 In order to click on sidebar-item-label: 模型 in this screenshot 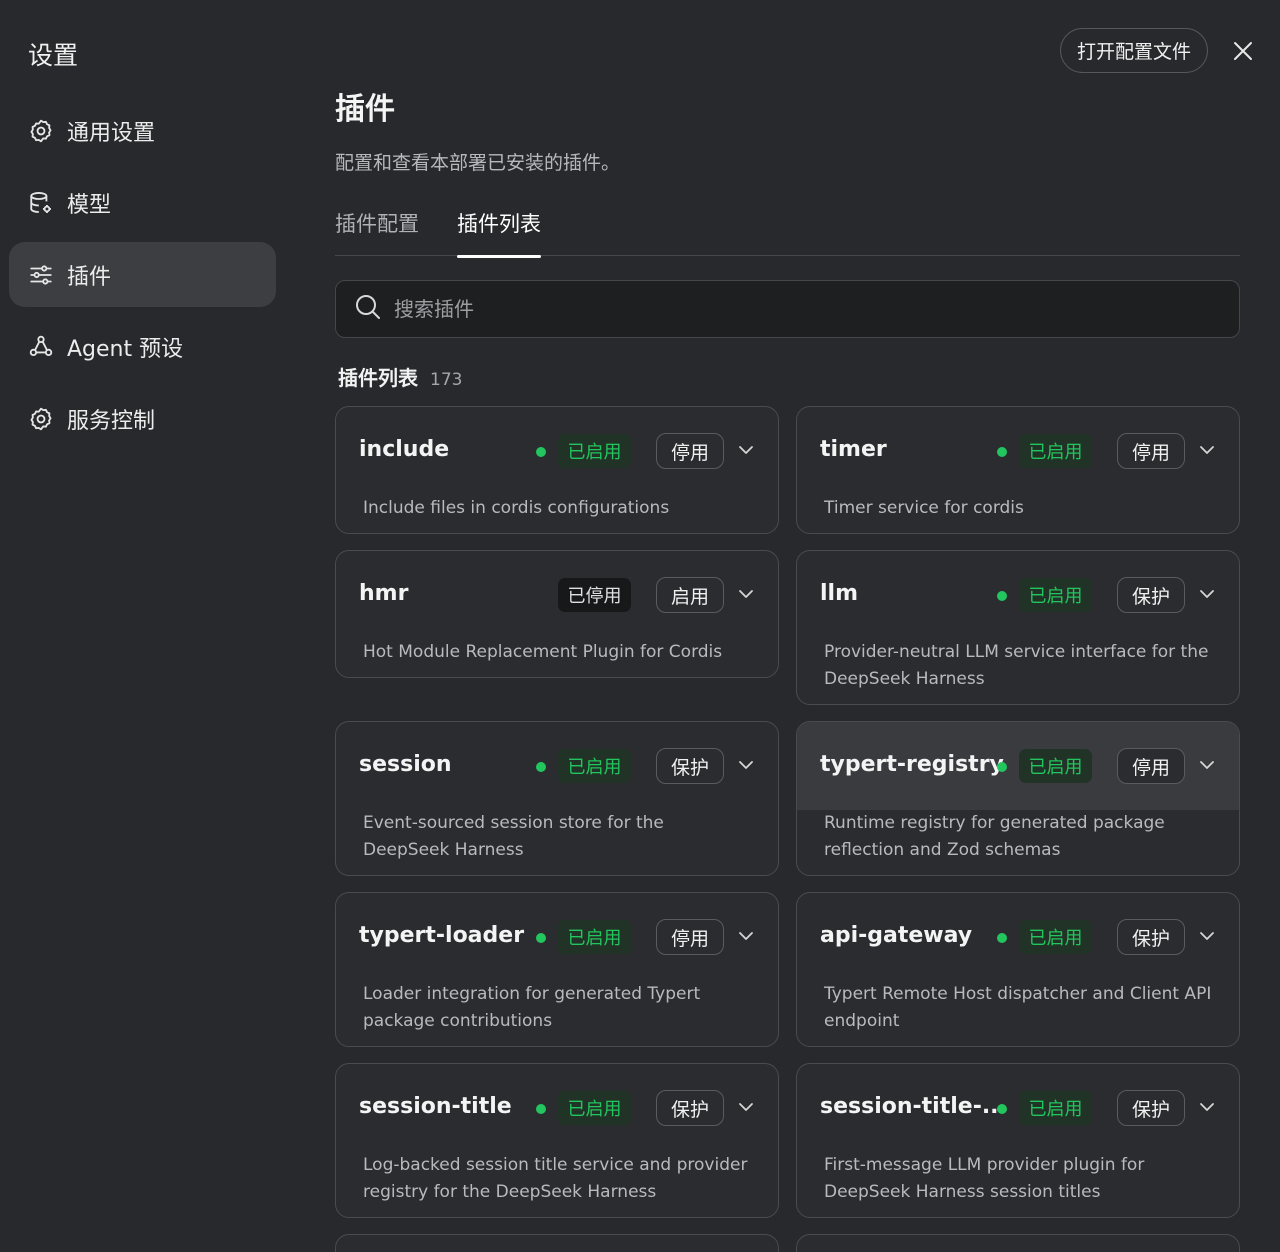, I will do `click(89, 205)`.